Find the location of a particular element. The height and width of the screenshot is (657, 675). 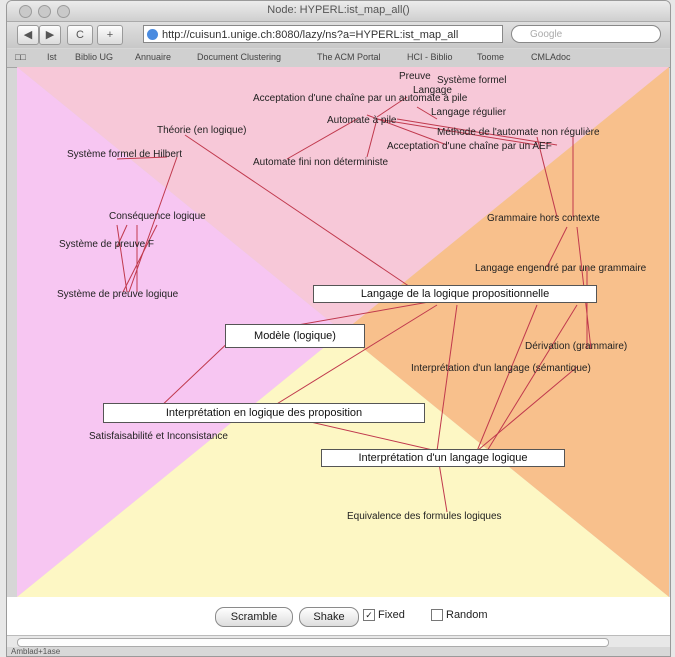

scrollbar-thumb is located at coordinates (313, 642).